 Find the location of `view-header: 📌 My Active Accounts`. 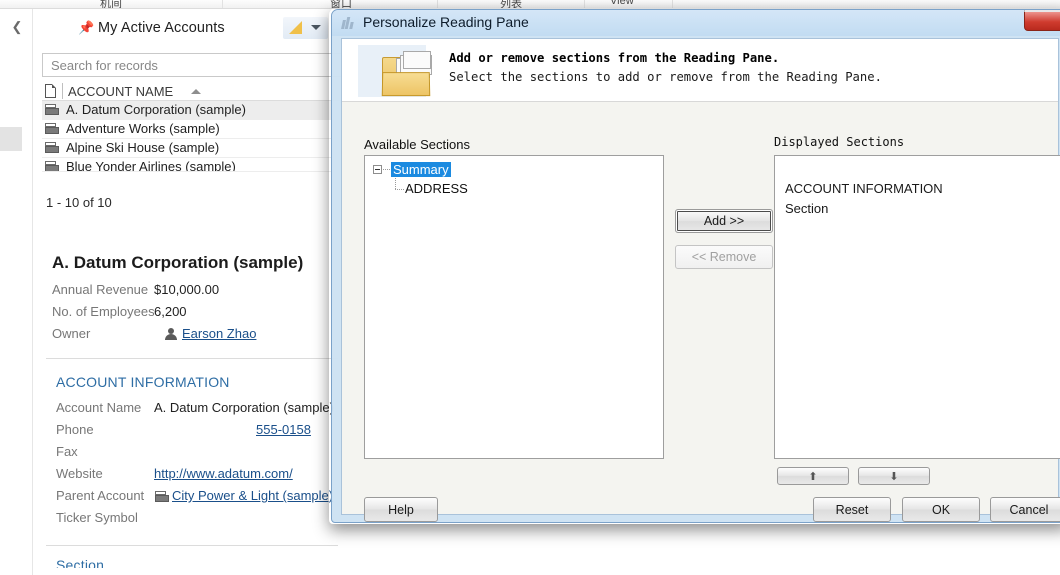

view-header: 📌 My Active Accounts is located at coordinates (187, 27).